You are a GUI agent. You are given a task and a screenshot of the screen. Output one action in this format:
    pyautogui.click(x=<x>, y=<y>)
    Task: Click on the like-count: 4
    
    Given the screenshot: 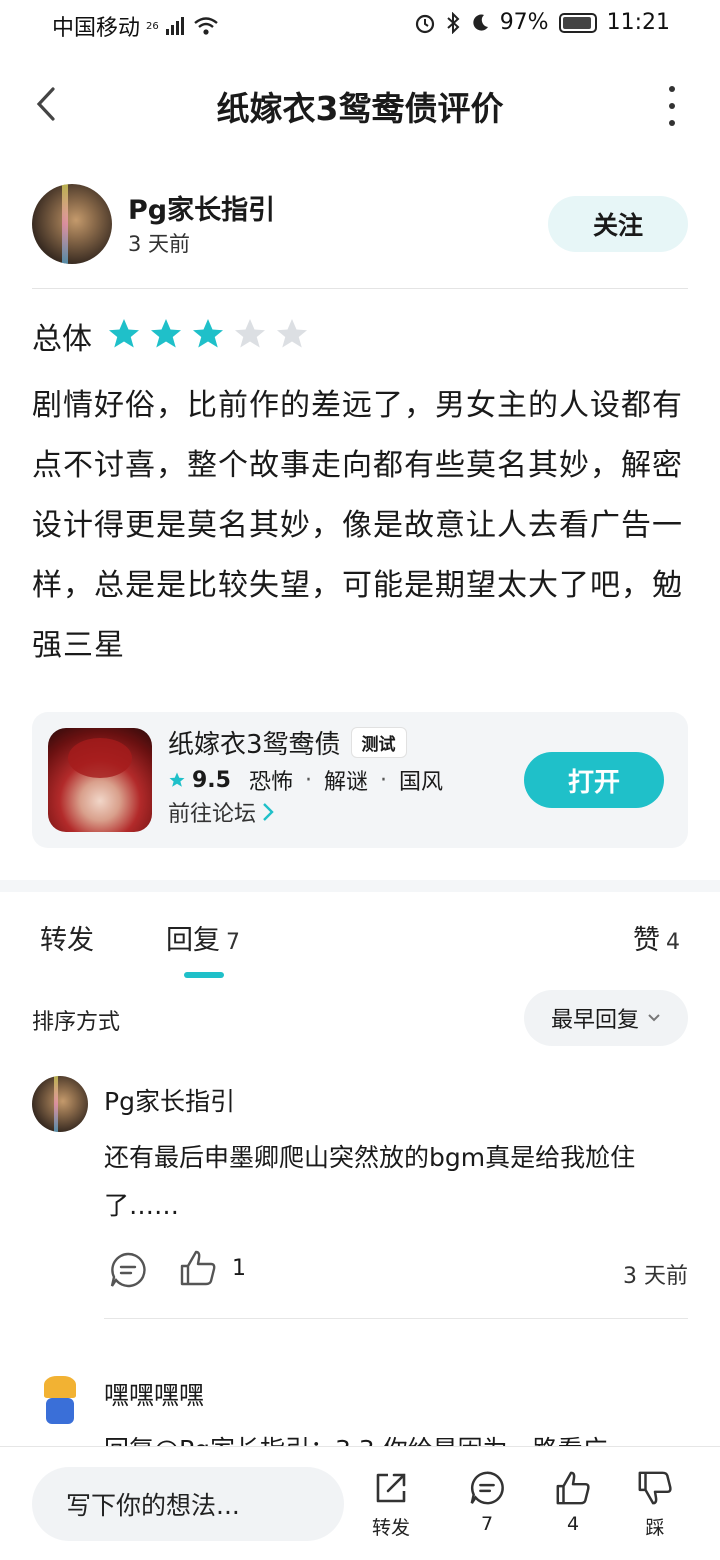 What is the action you would take?
    pyautogui.click(x=573, y=1524)
    